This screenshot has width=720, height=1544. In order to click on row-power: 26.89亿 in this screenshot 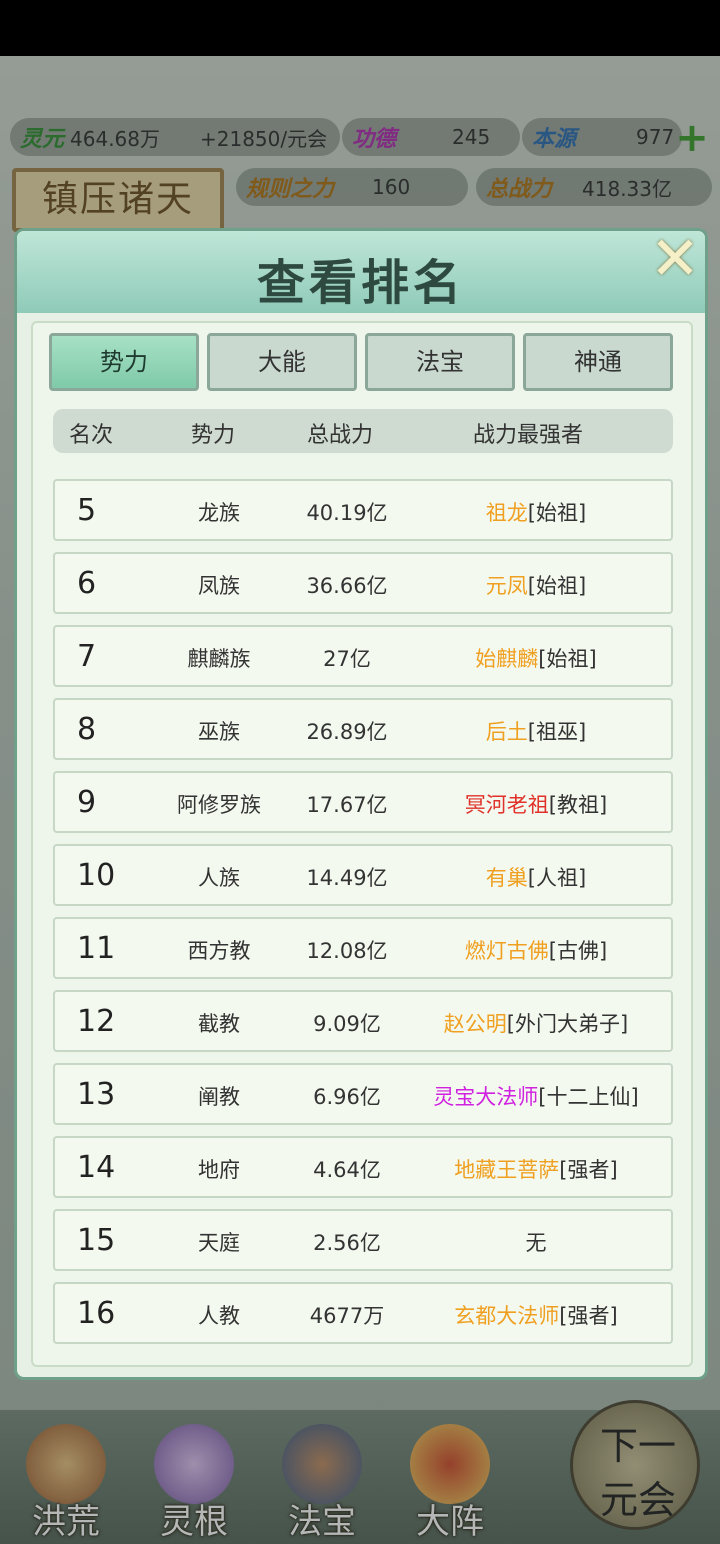, I will do `click(347, 732)`.